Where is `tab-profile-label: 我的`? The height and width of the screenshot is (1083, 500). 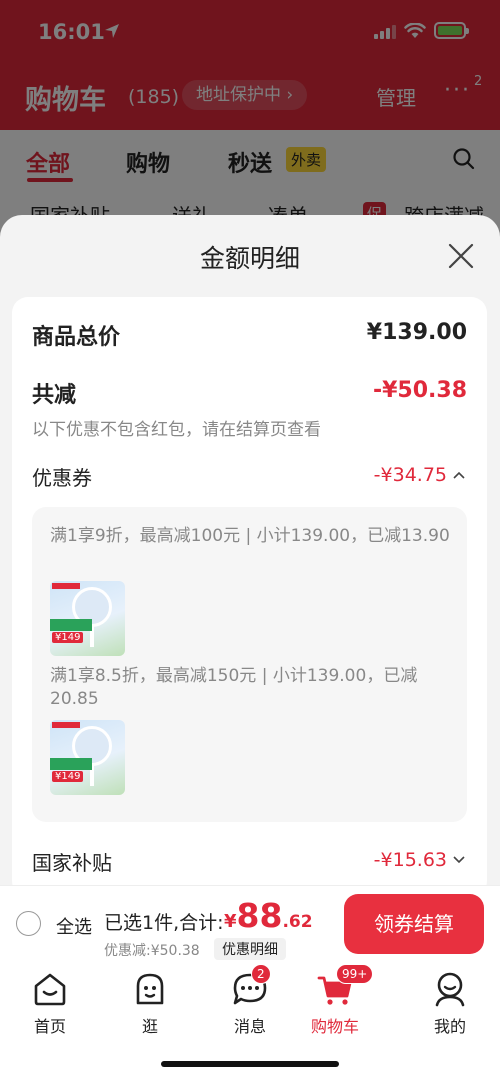 tab-profile-label: 我的 is located at coordinates (449, 1026).